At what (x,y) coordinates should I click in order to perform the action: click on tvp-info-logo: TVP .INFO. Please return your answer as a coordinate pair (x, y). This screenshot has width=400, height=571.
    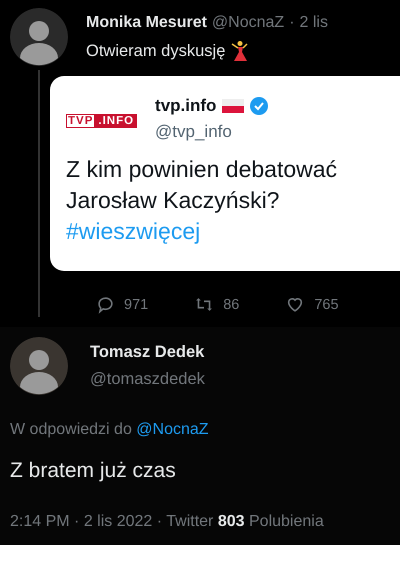
    Looking at the image, I should click on (102, 121).